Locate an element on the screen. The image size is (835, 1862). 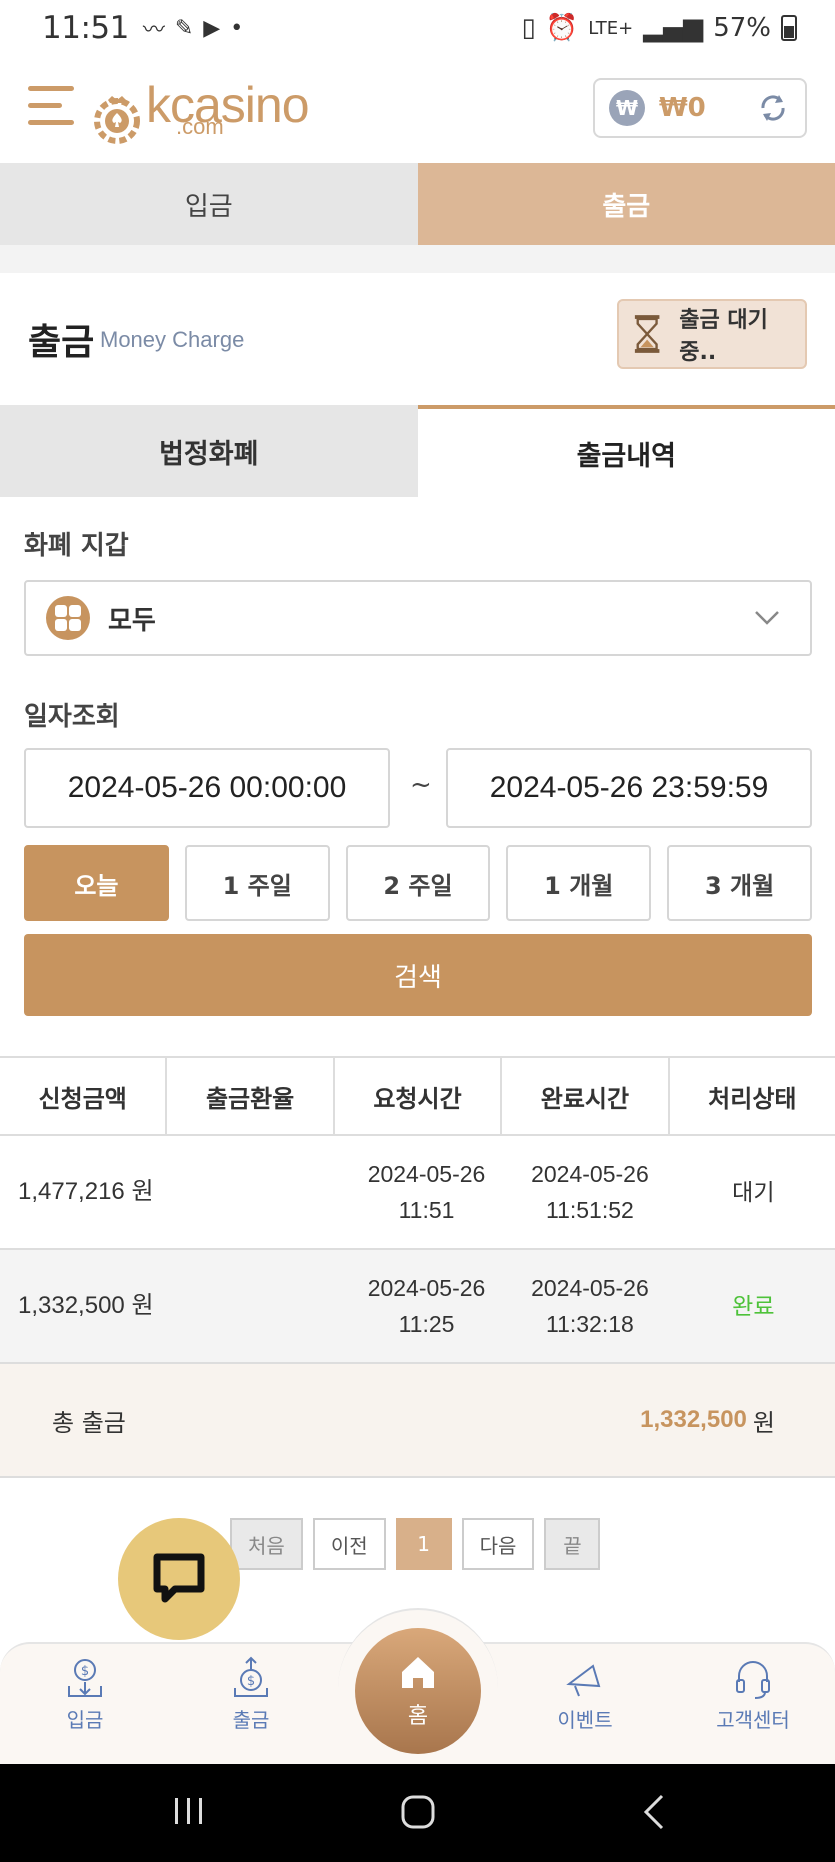
logo-chip-icon is located at coordinates (117, 120).